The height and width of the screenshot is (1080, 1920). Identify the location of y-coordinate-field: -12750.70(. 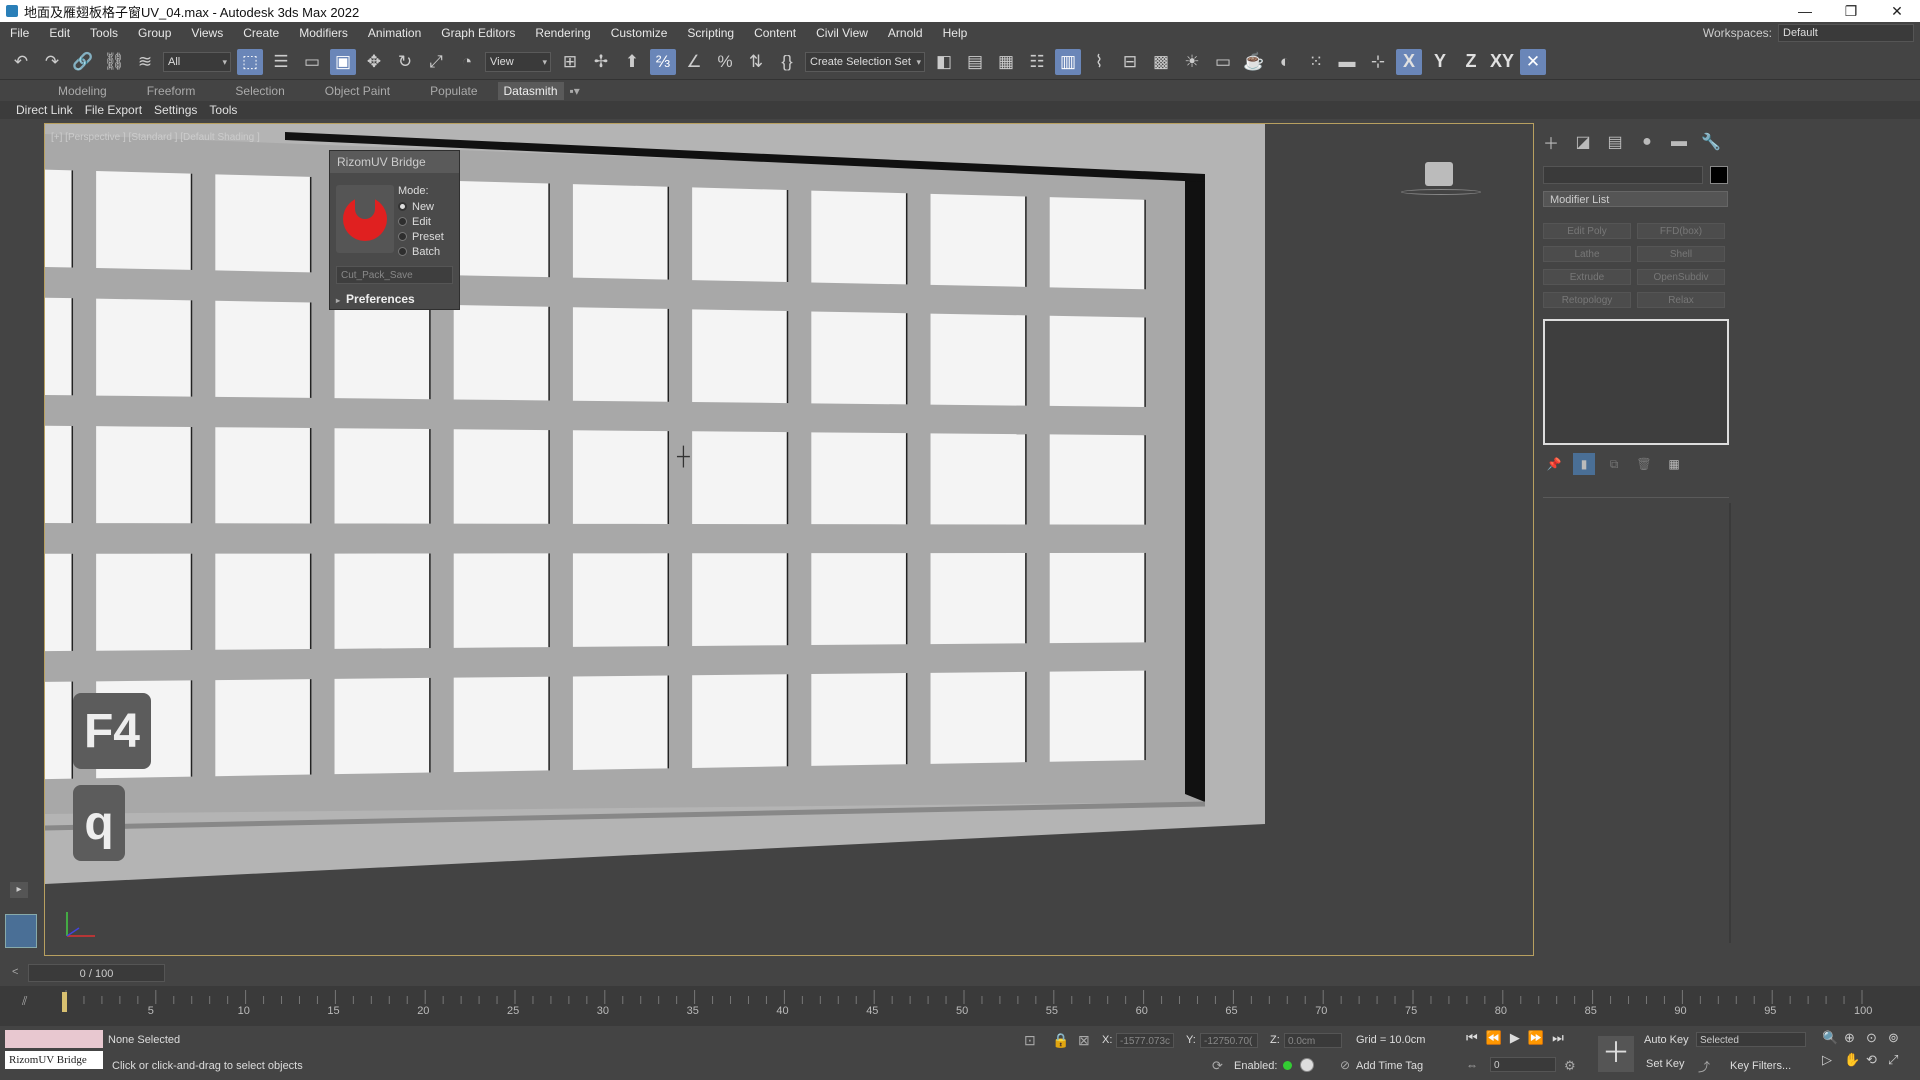
(1229, 1040).